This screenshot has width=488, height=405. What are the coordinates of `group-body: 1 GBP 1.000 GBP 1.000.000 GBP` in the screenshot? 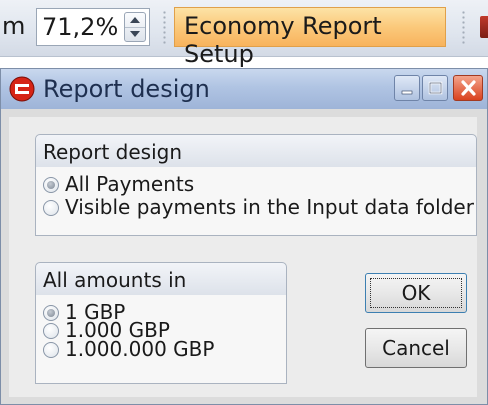 It's located at (161, 339).